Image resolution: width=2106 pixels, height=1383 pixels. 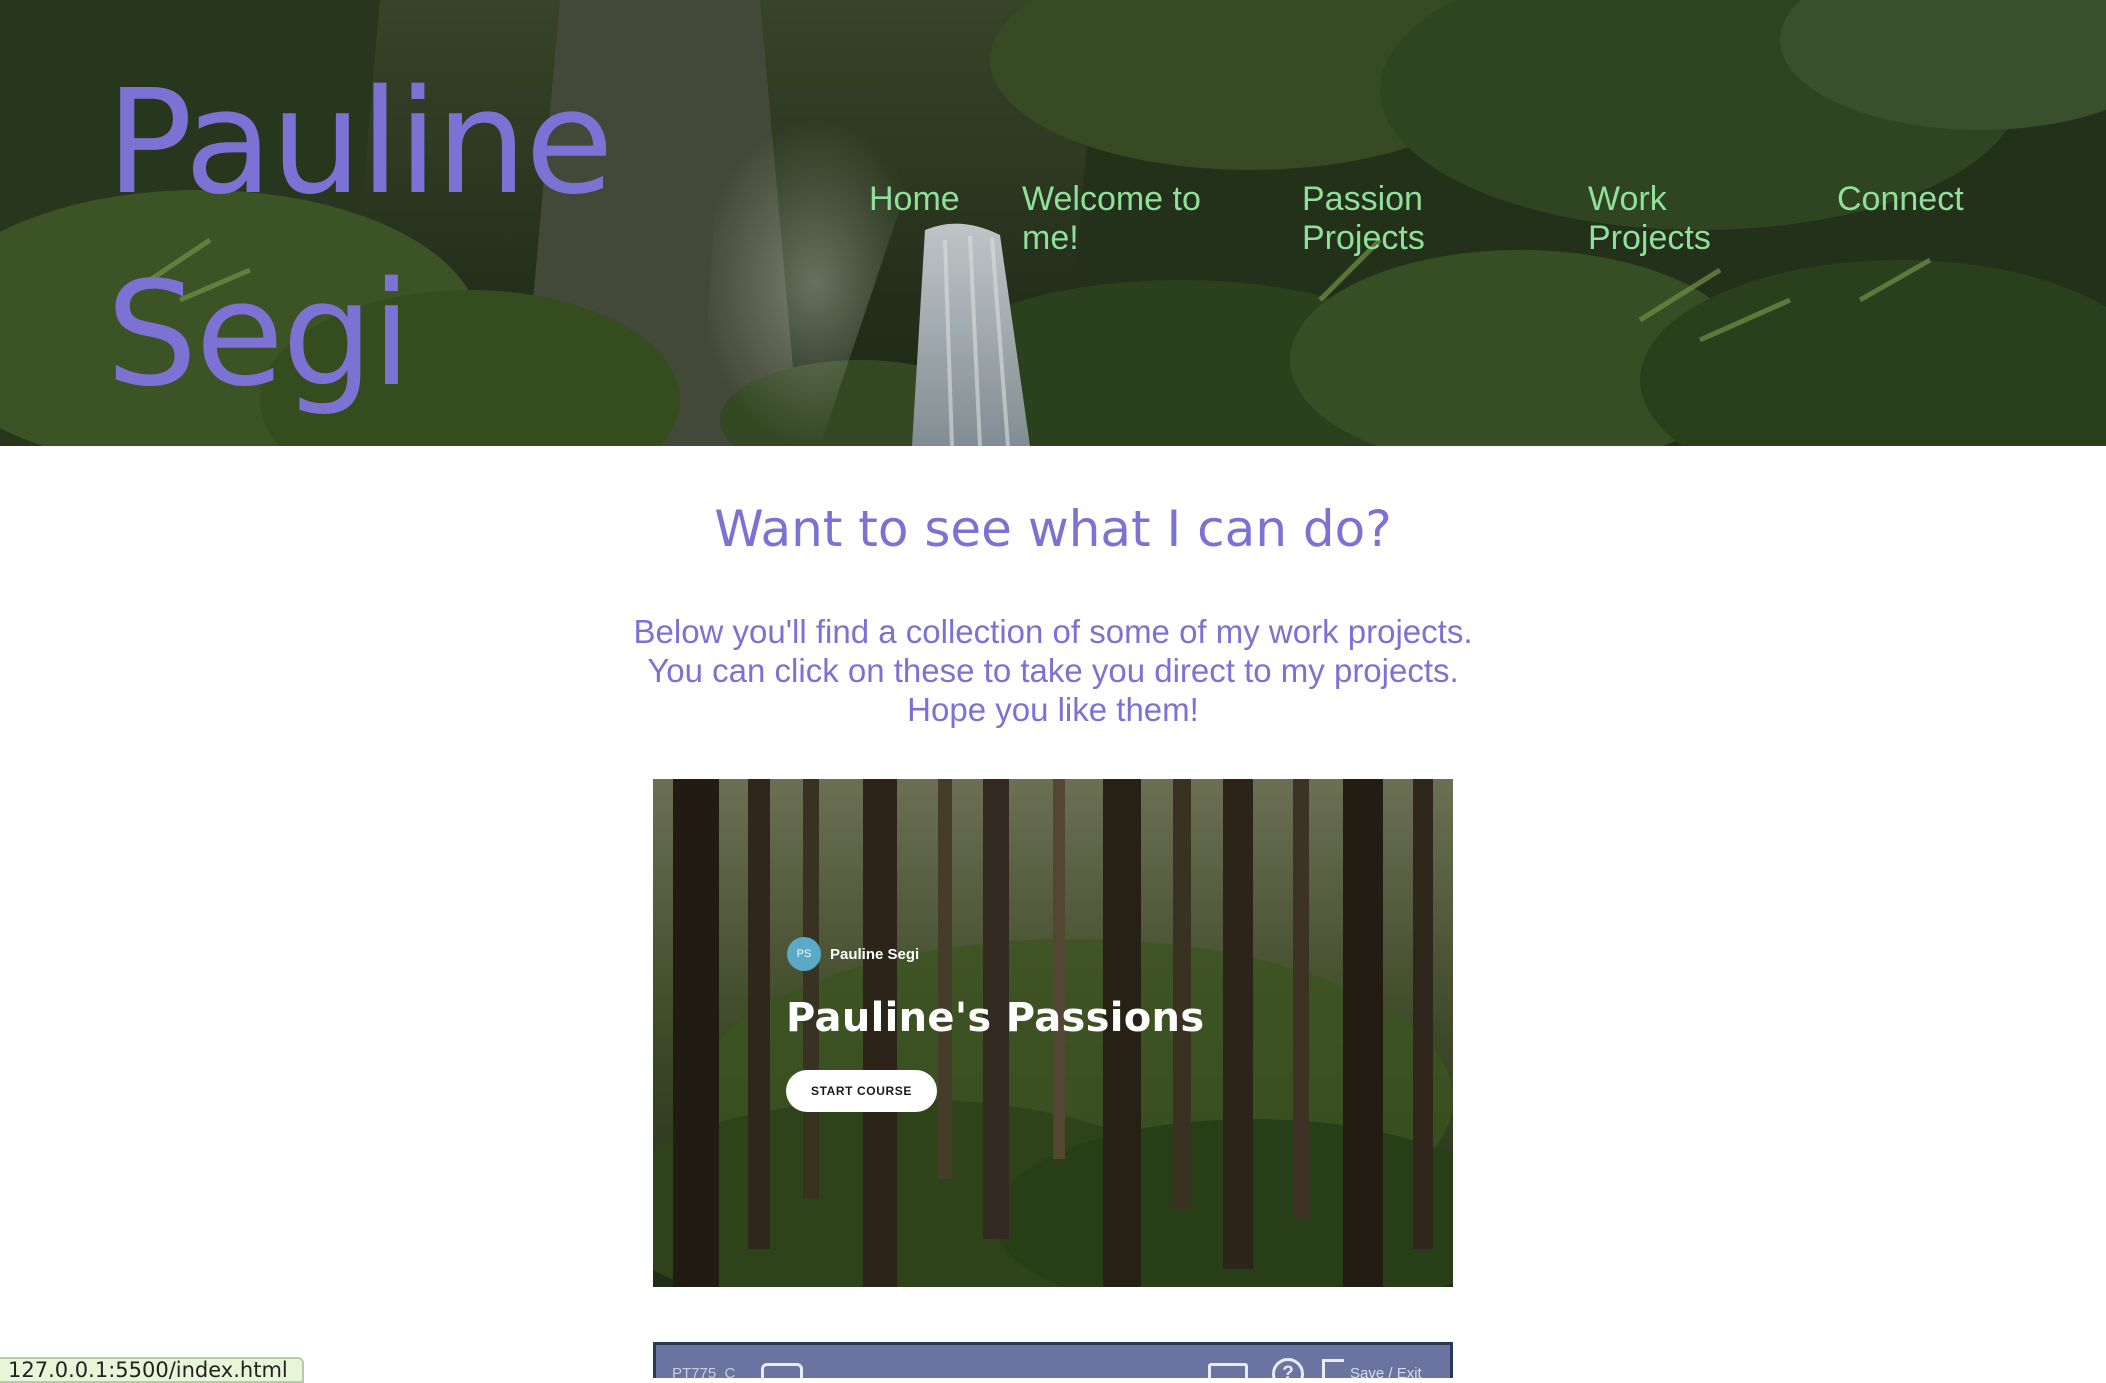 I want to click on nav-home: Home, so click(x=924, y=199).